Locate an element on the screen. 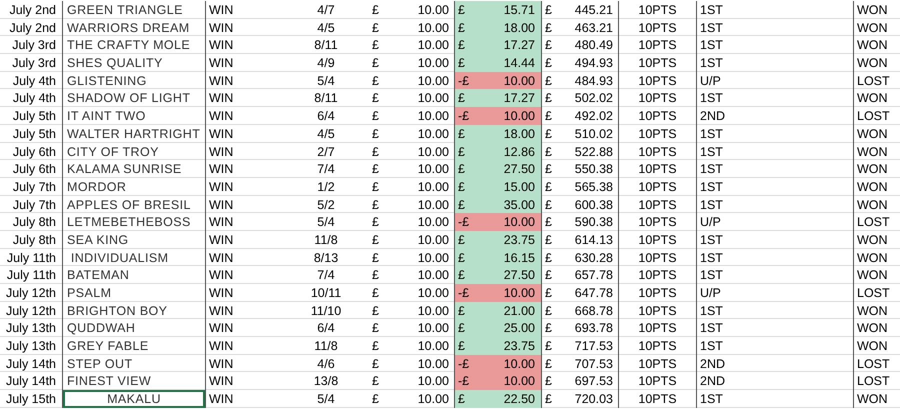  horse-name-cell: THE CRAFTY MOLE is located at coordinates (134, 45).